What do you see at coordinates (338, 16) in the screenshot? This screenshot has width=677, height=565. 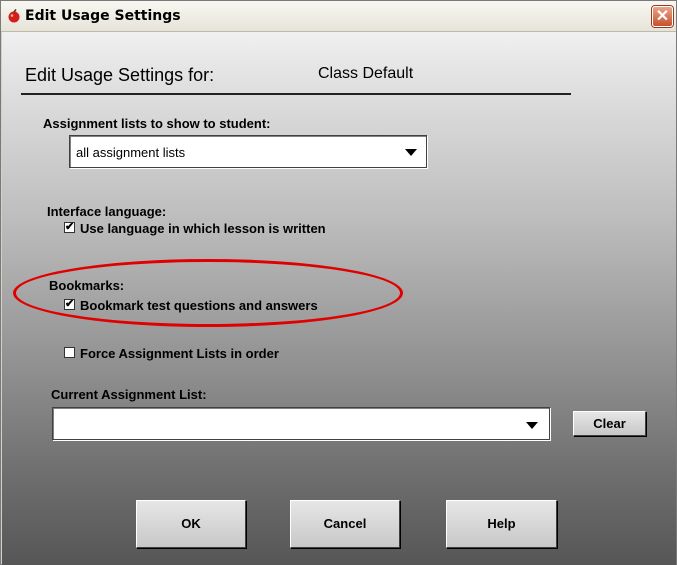 I see `title-bar: Edit Usage Settings ✕` at bounding box center [338, 16].